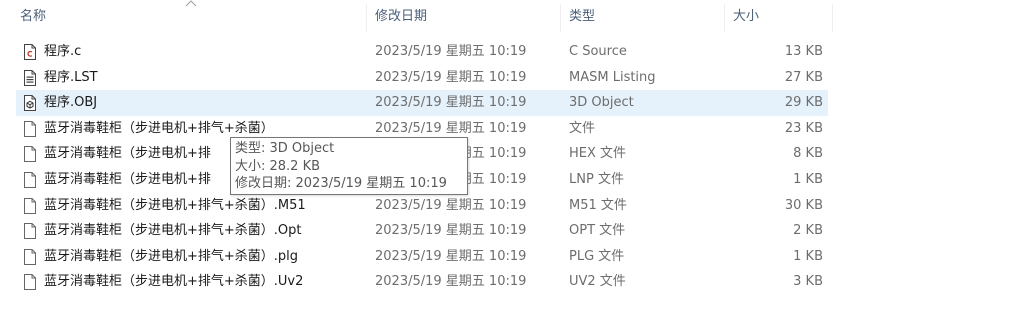 The width and height of the screenshot is (1024, 311). Describe the element at coordinates (803, 103) in the screenshot. I see `file-size: 29 KB` at that location.